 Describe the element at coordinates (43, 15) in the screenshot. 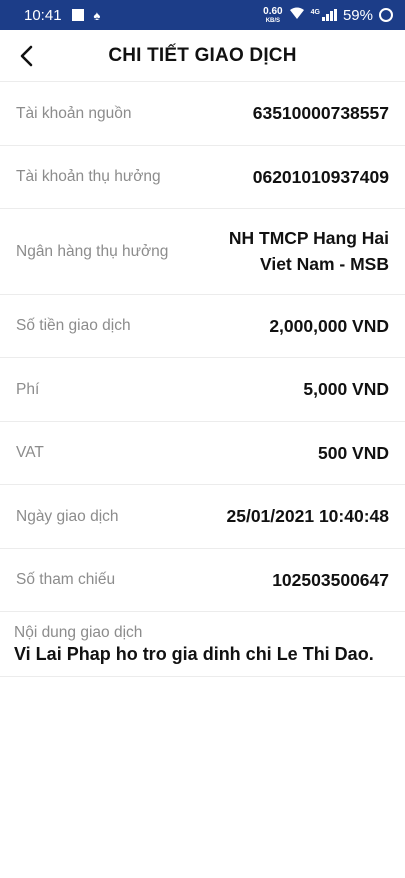

I see `status-time: 10:41` at that location.